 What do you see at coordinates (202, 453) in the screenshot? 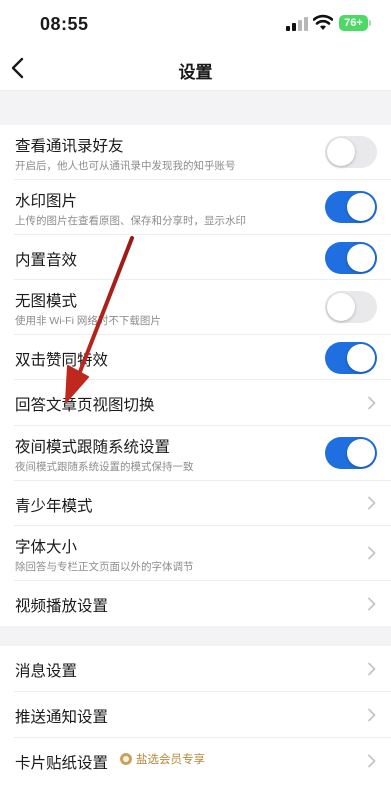
I see `setting-night-mode: 夜间模式跟随系统设置 夜间模式跟随系统设置的模式保持一致` at bounding box center [202, 453].